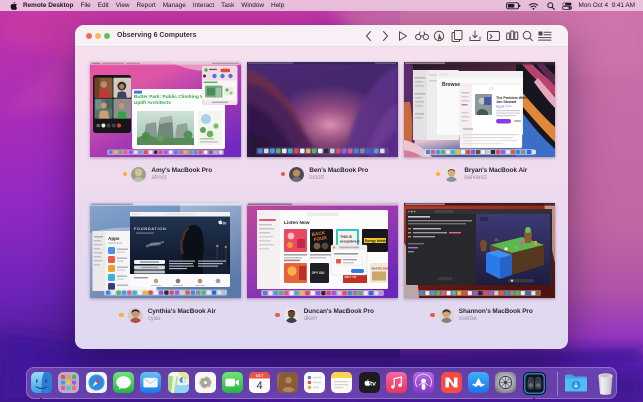  I want to click on svg-text: JPY BU, so click(318, 273).